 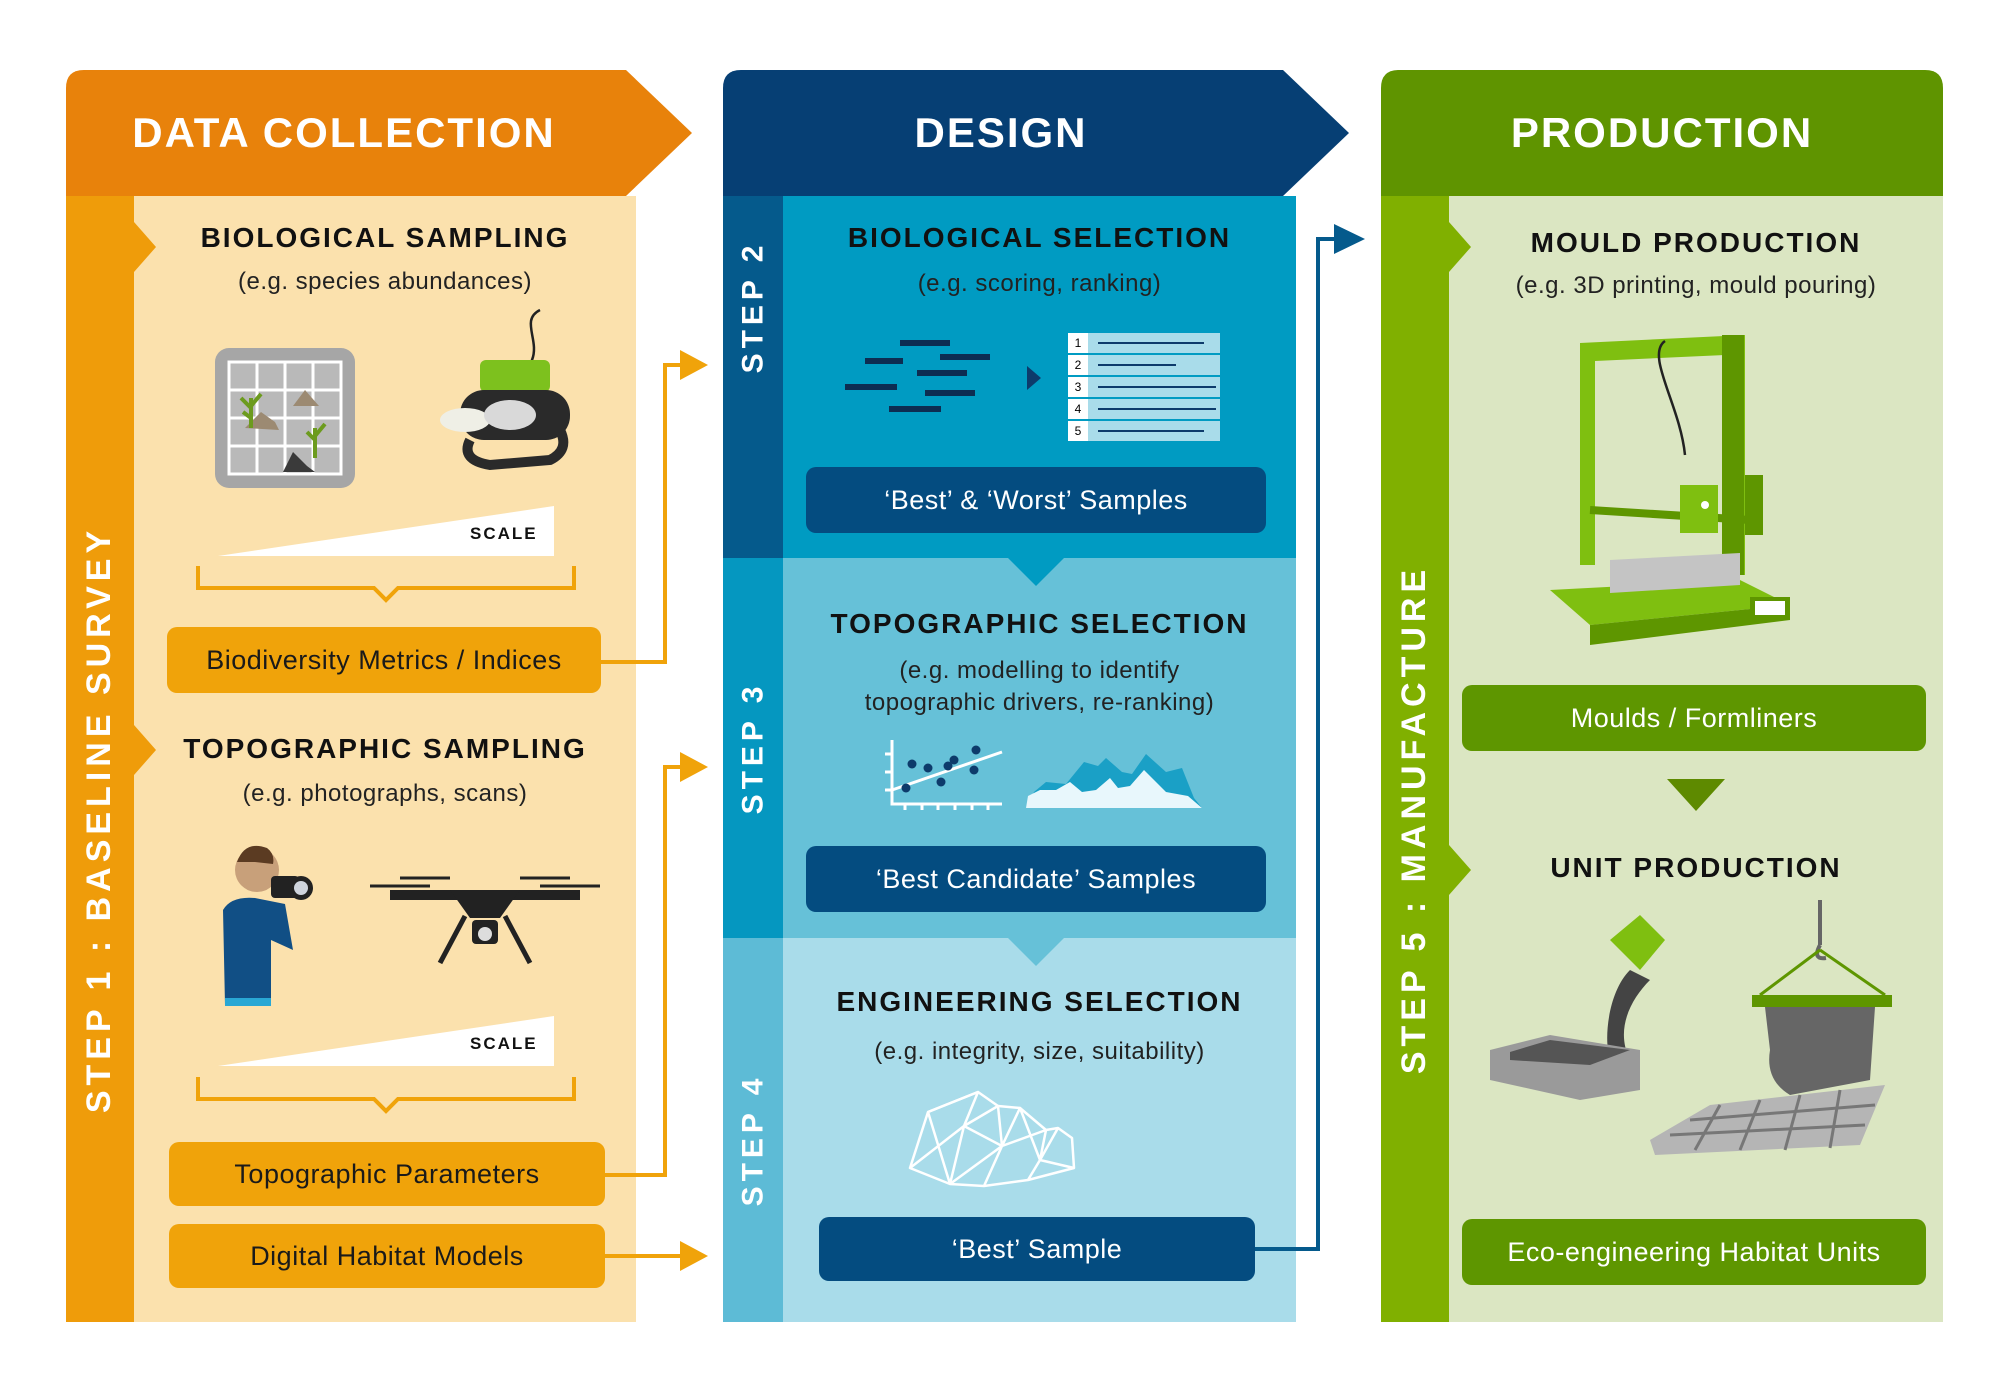 What do you see at coordinates (1349, 239) in the screenshot?
I see `arrow-head-icon` at bounding box center [1349, 239].